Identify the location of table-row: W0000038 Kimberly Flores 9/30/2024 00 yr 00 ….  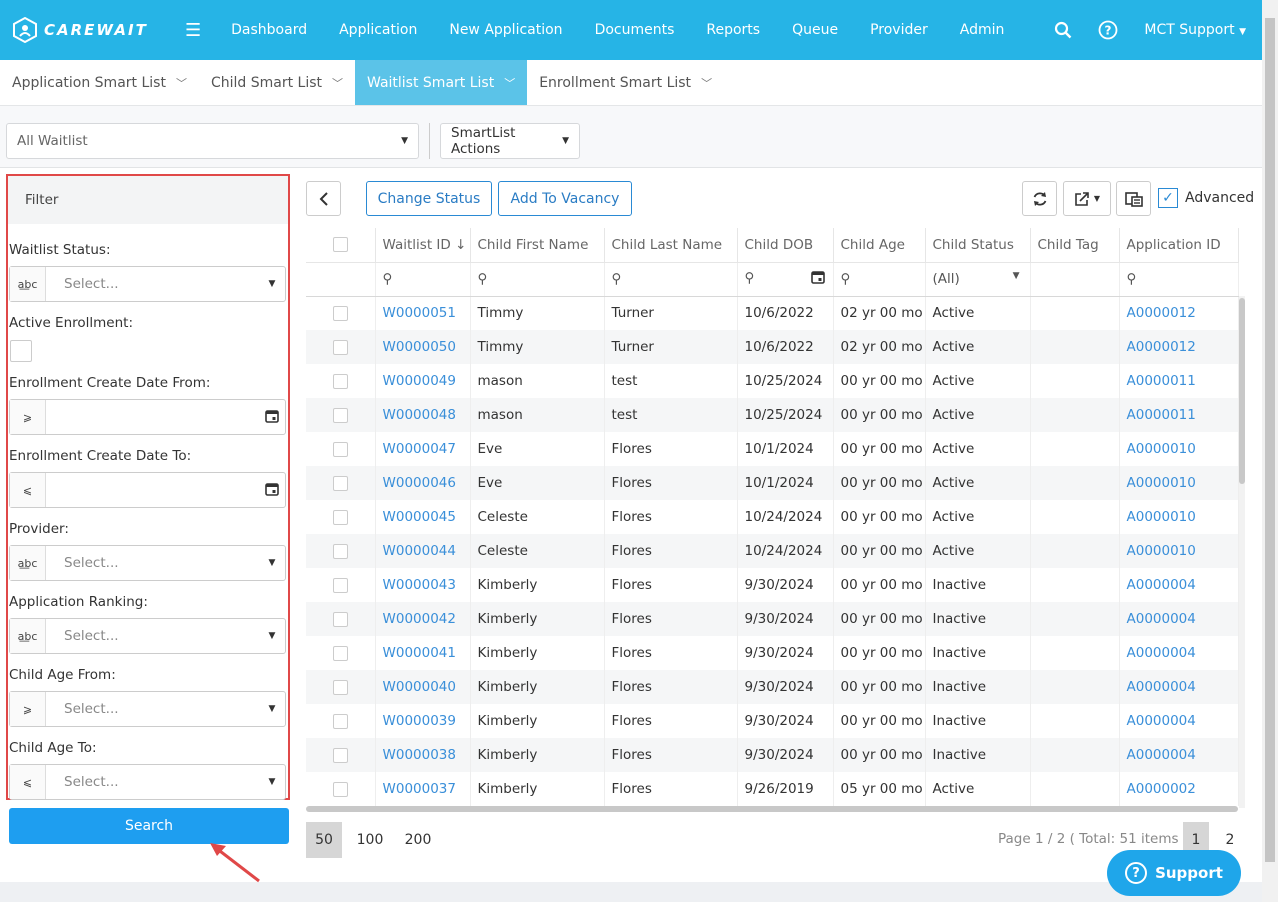
(772, 755).